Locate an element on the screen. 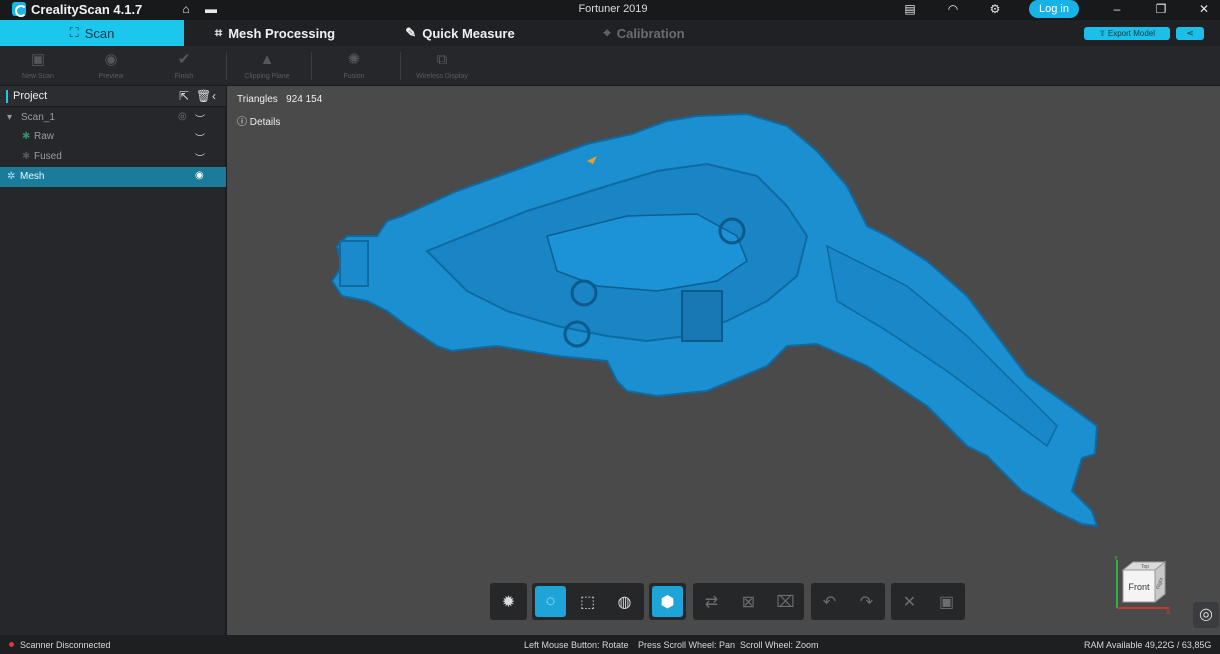 Image resolution: width=1220 pixels, height=654 pixels. invert-selection-button: ⇄ is located at coordinates (711, 601).